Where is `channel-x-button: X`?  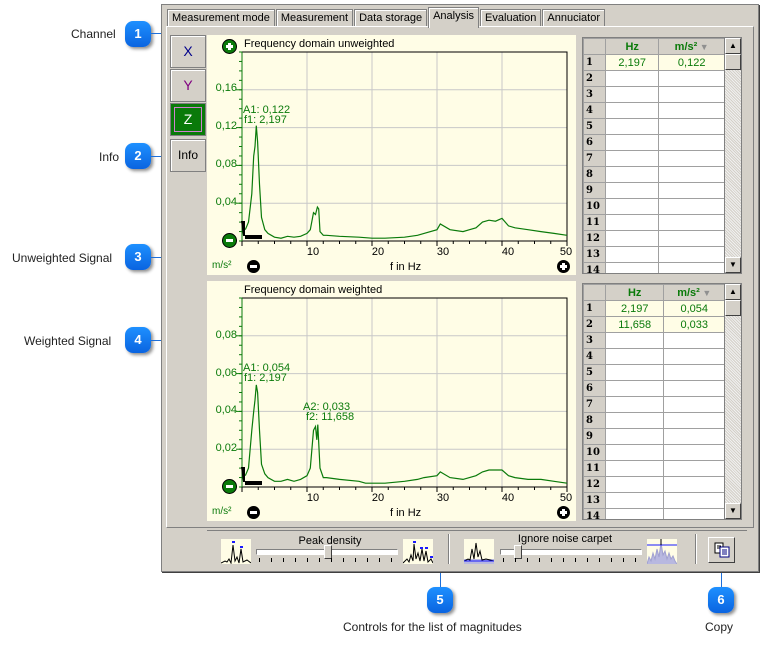
channel-x-button: X is located at coordinates (188, 51).